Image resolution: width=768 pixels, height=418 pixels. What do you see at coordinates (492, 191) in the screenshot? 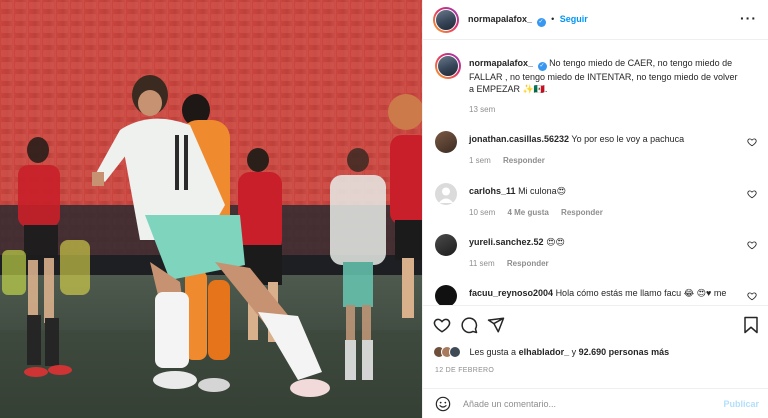
I see `comment-username: carlohs_11` at bounding box center [492, 191].